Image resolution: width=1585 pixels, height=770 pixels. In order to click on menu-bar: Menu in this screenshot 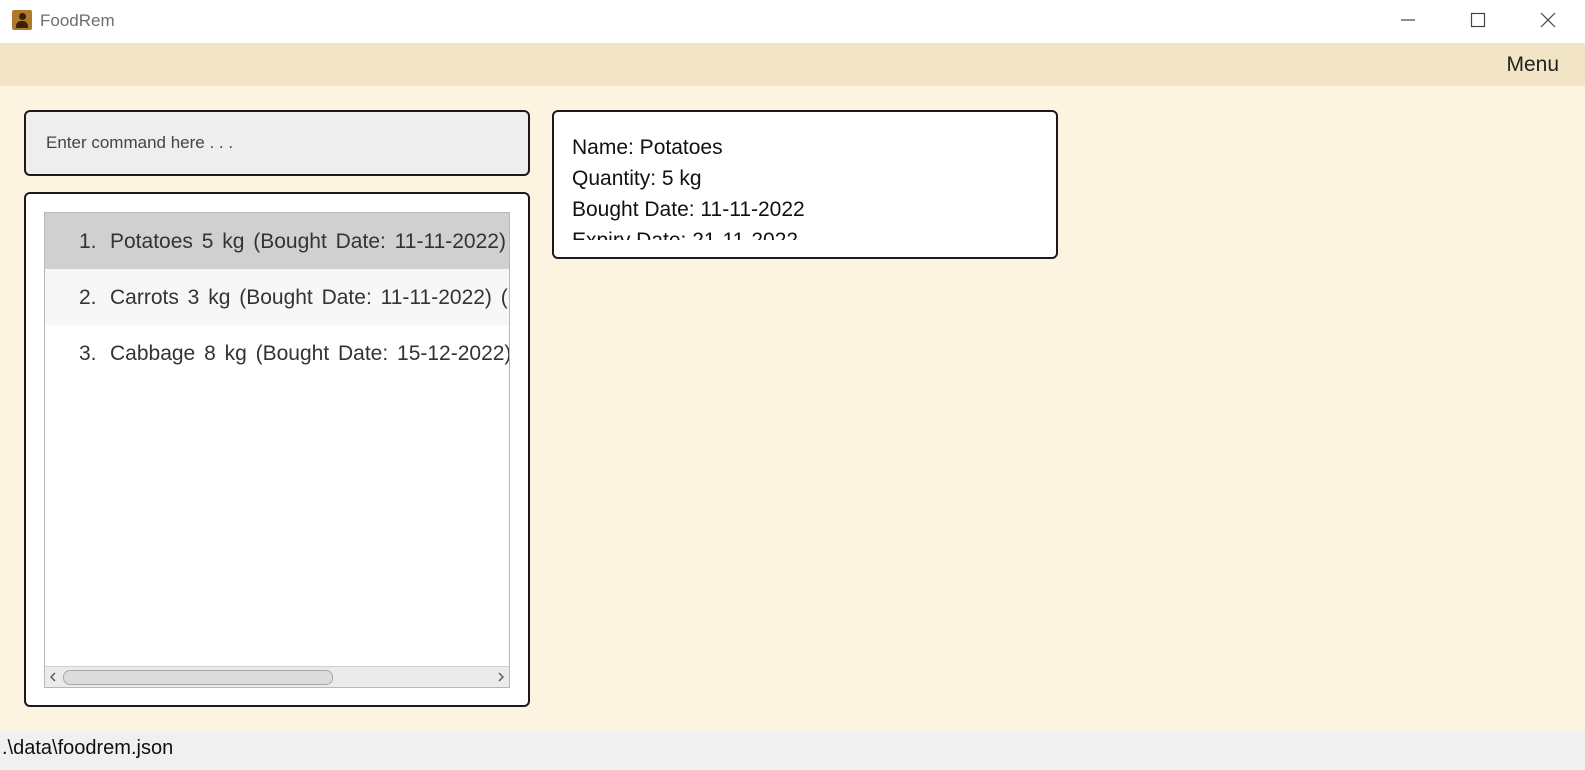, I will do `click(792, 64)`.